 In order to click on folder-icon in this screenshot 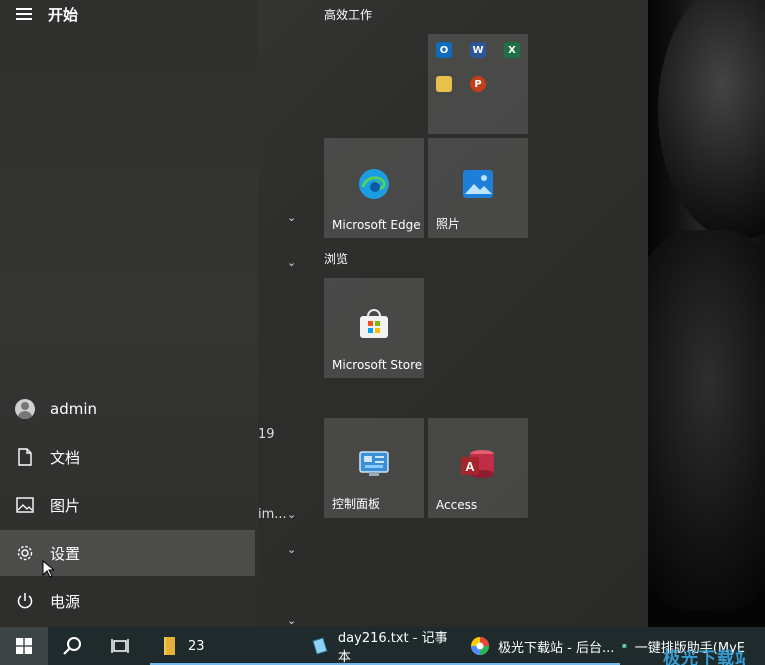, I will do `click(169, 646)`.